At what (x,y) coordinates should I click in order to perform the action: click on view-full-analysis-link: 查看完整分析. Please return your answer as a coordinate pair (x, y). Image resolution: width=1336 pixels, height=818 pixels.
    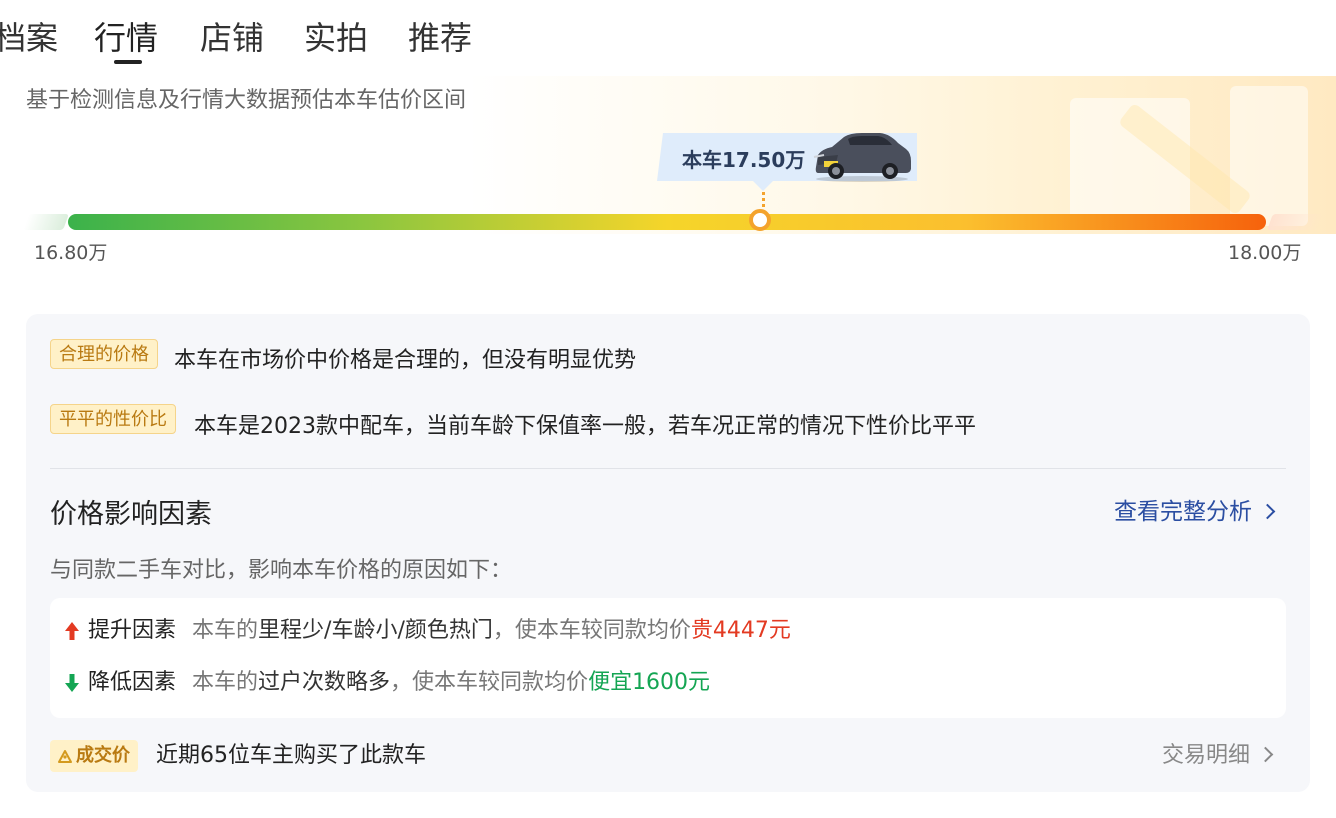
    Looking at the image, I should click on (1195, 509).